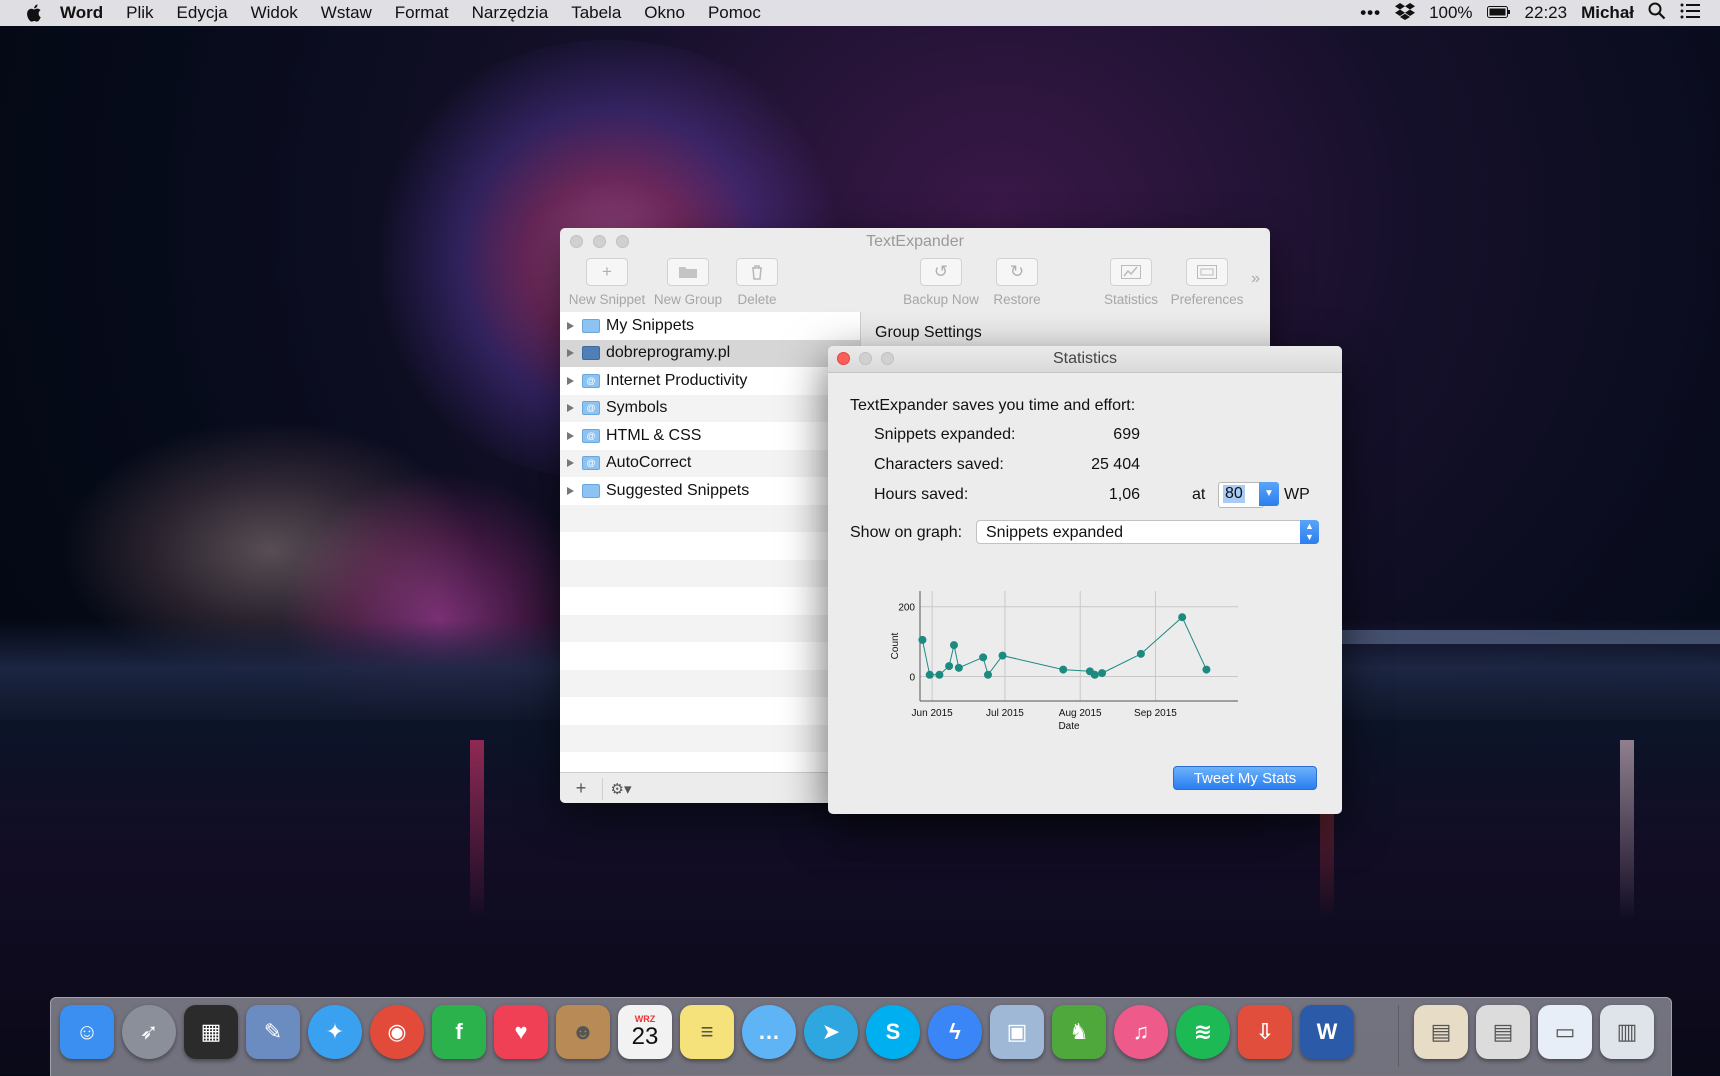  I want to click on rocket-icon: ➶, so click(149, 1032).